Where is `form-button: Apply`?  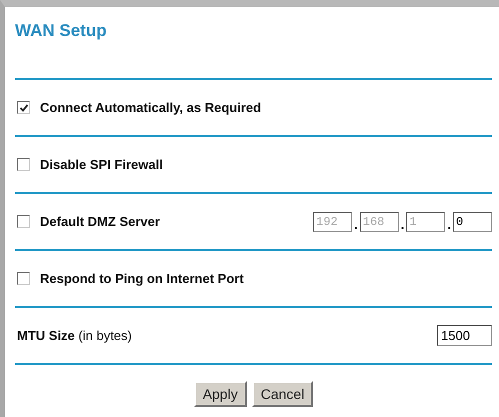
form-button: Apply is located at coordinates (220, 394).